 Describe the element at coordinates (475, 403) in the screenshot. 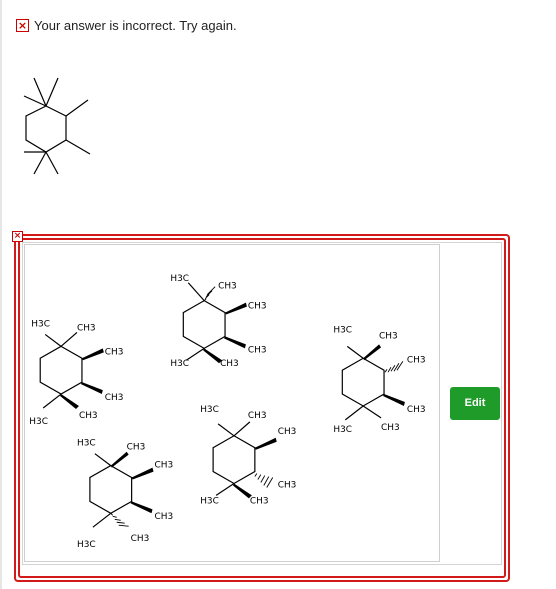

I see `edit-button: Edit` at that location.